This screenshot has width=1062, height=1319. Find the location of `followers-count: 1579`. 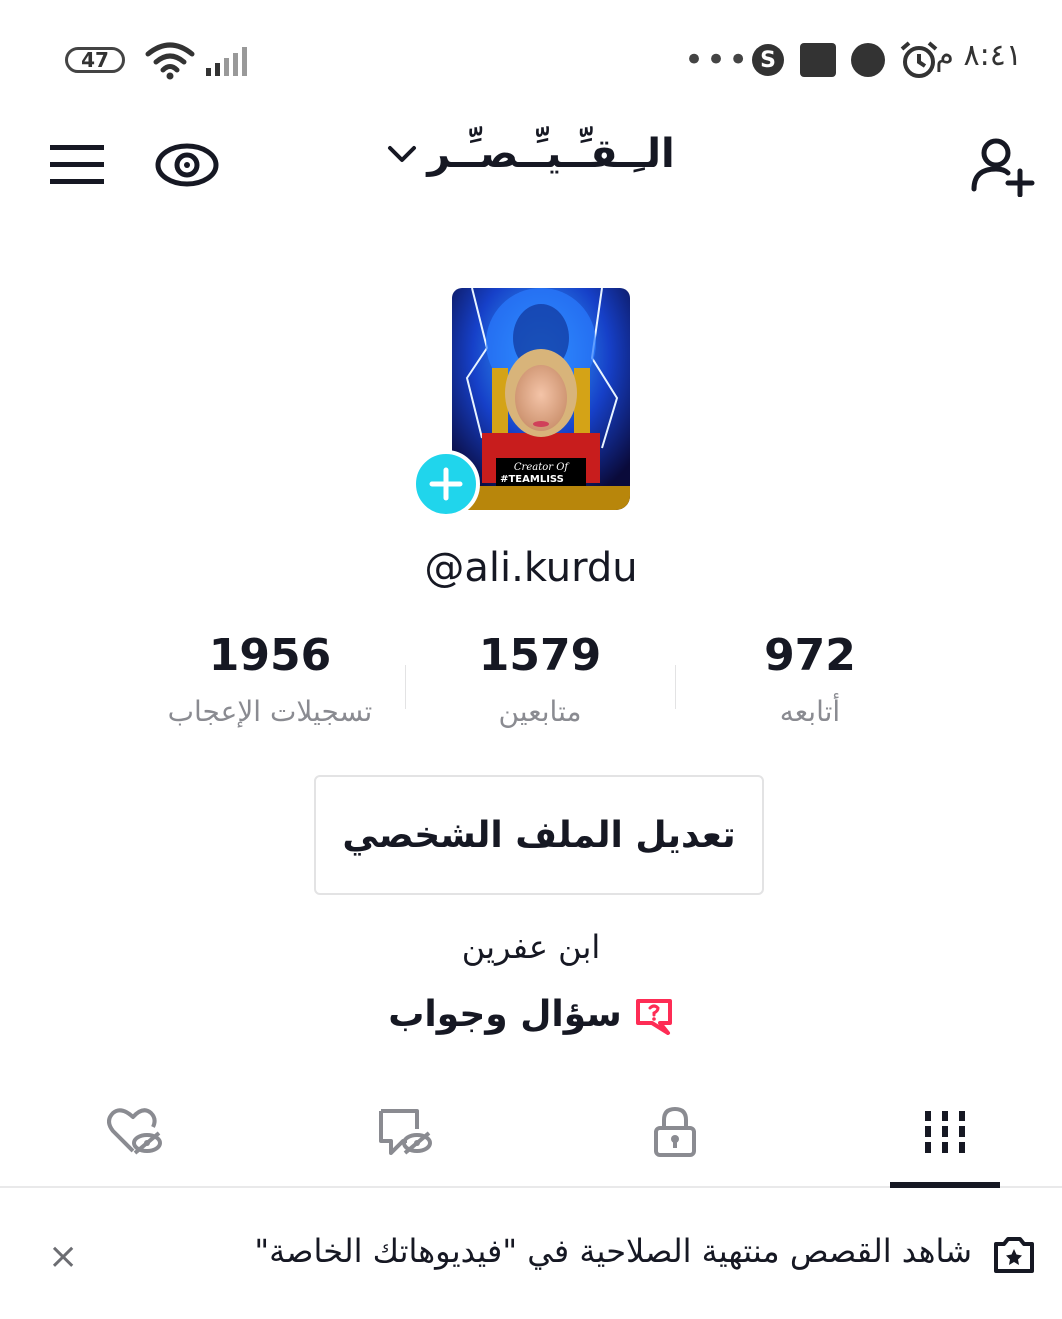

followers-count: 1579 is located at coordinates (540, 655).